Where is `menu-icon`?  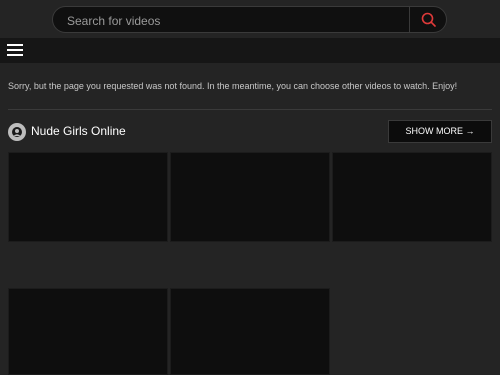
menu-icon is located at coordinates (15, 50).